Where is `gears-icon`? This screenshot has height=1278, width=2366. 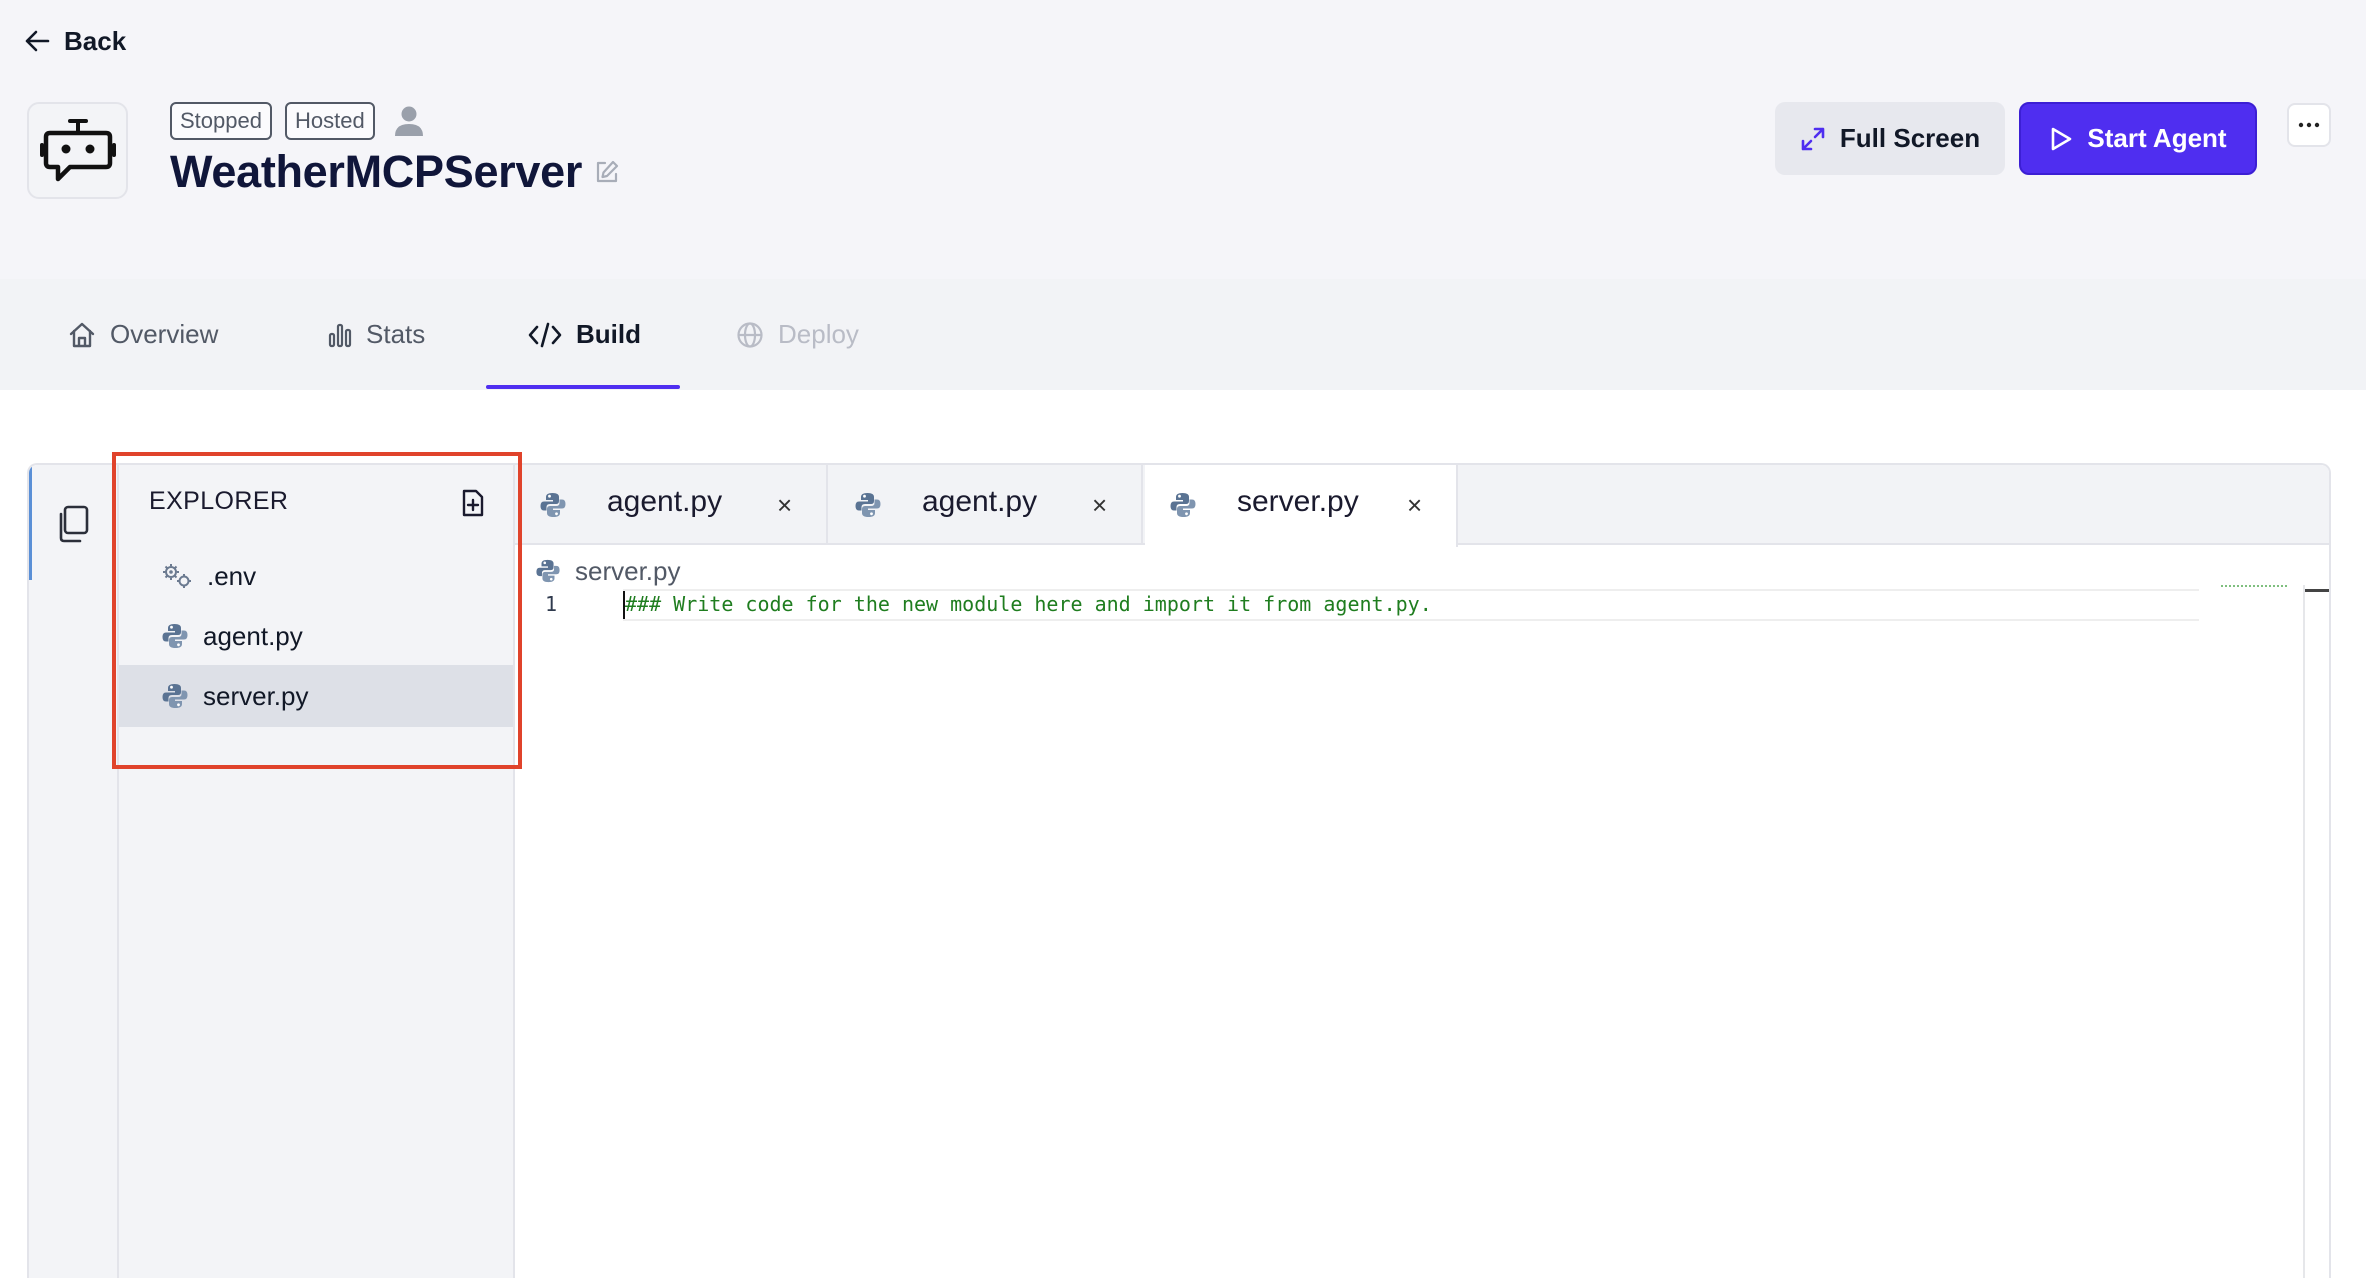 gears-icon is located at coordinates (177, 576).